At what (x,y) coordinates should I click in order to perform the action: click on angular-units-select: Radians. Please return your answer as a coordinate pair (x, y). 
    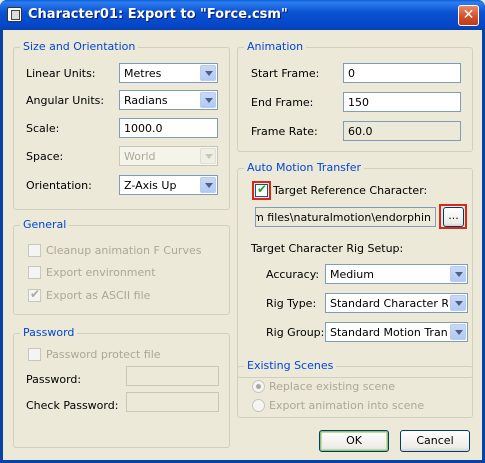
    Looking at the image, I should click on (168, 100).